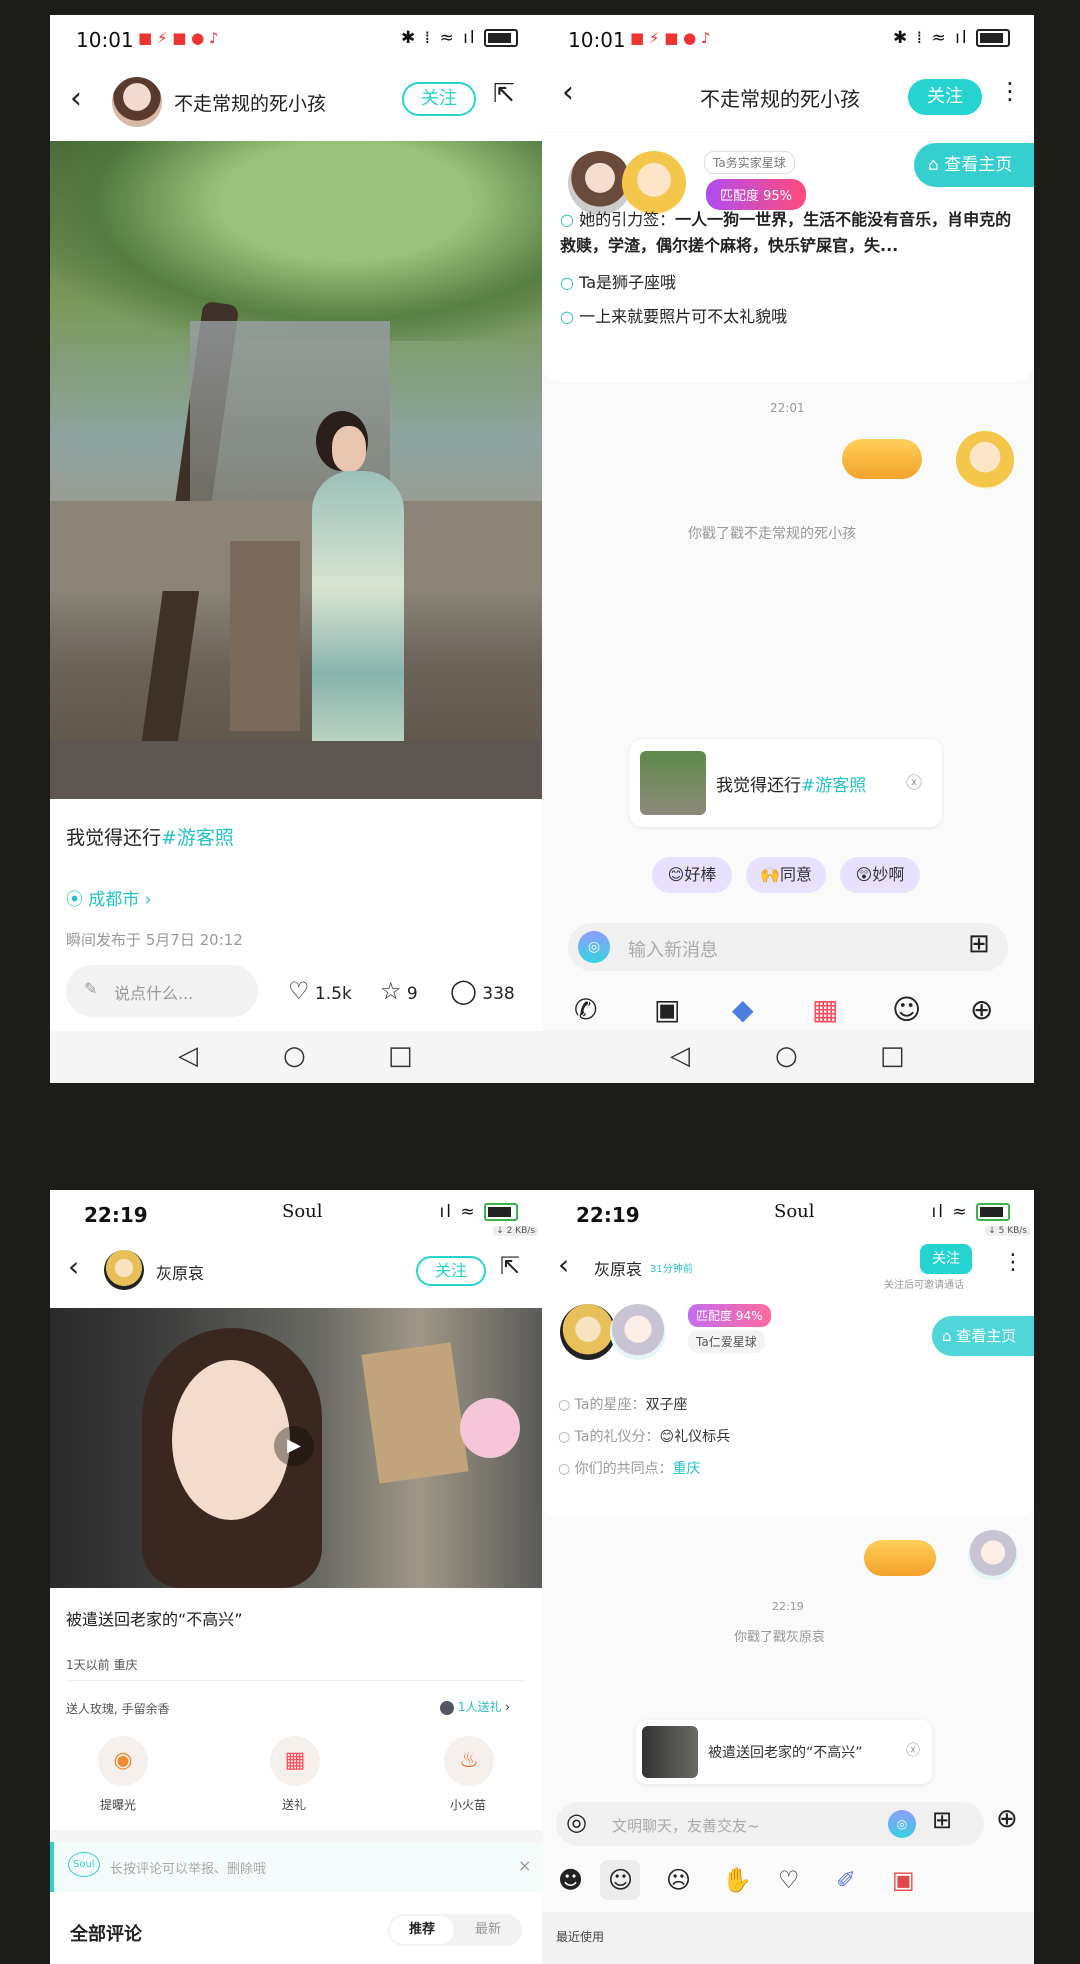 The image size is (1080, 1964). Describe the element at coordinates (570, 1880) in the screenshot. I see `mascot-icon: ☻` at that location.